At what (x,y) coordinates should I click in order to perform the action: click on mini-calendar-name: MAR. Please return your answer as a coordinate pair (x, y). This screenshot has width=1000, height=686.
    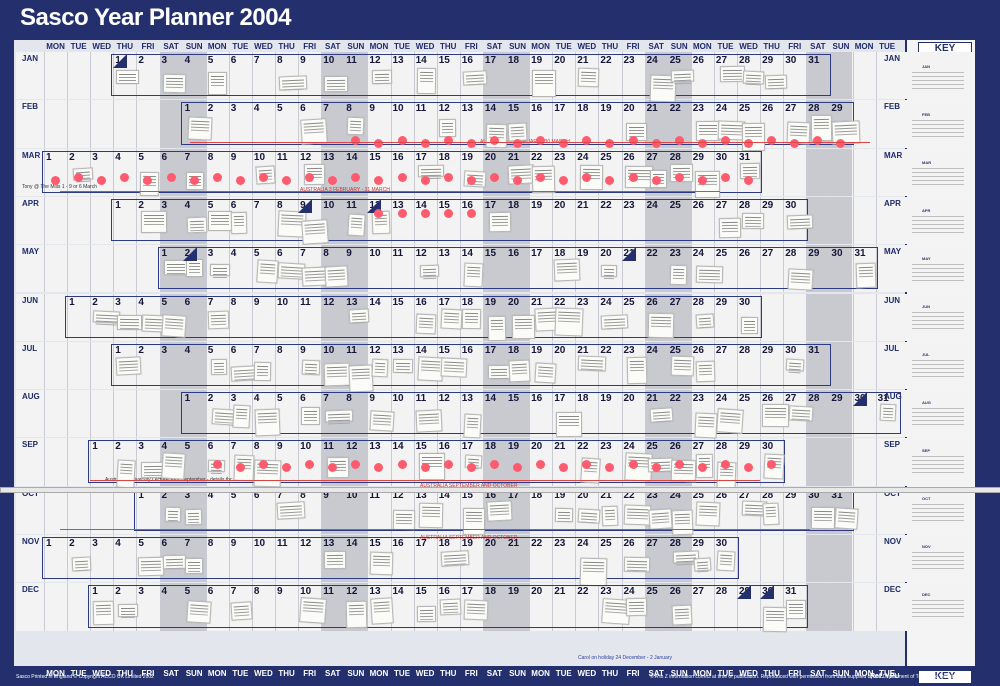
    Looking at the image, I should click on (927, 162).